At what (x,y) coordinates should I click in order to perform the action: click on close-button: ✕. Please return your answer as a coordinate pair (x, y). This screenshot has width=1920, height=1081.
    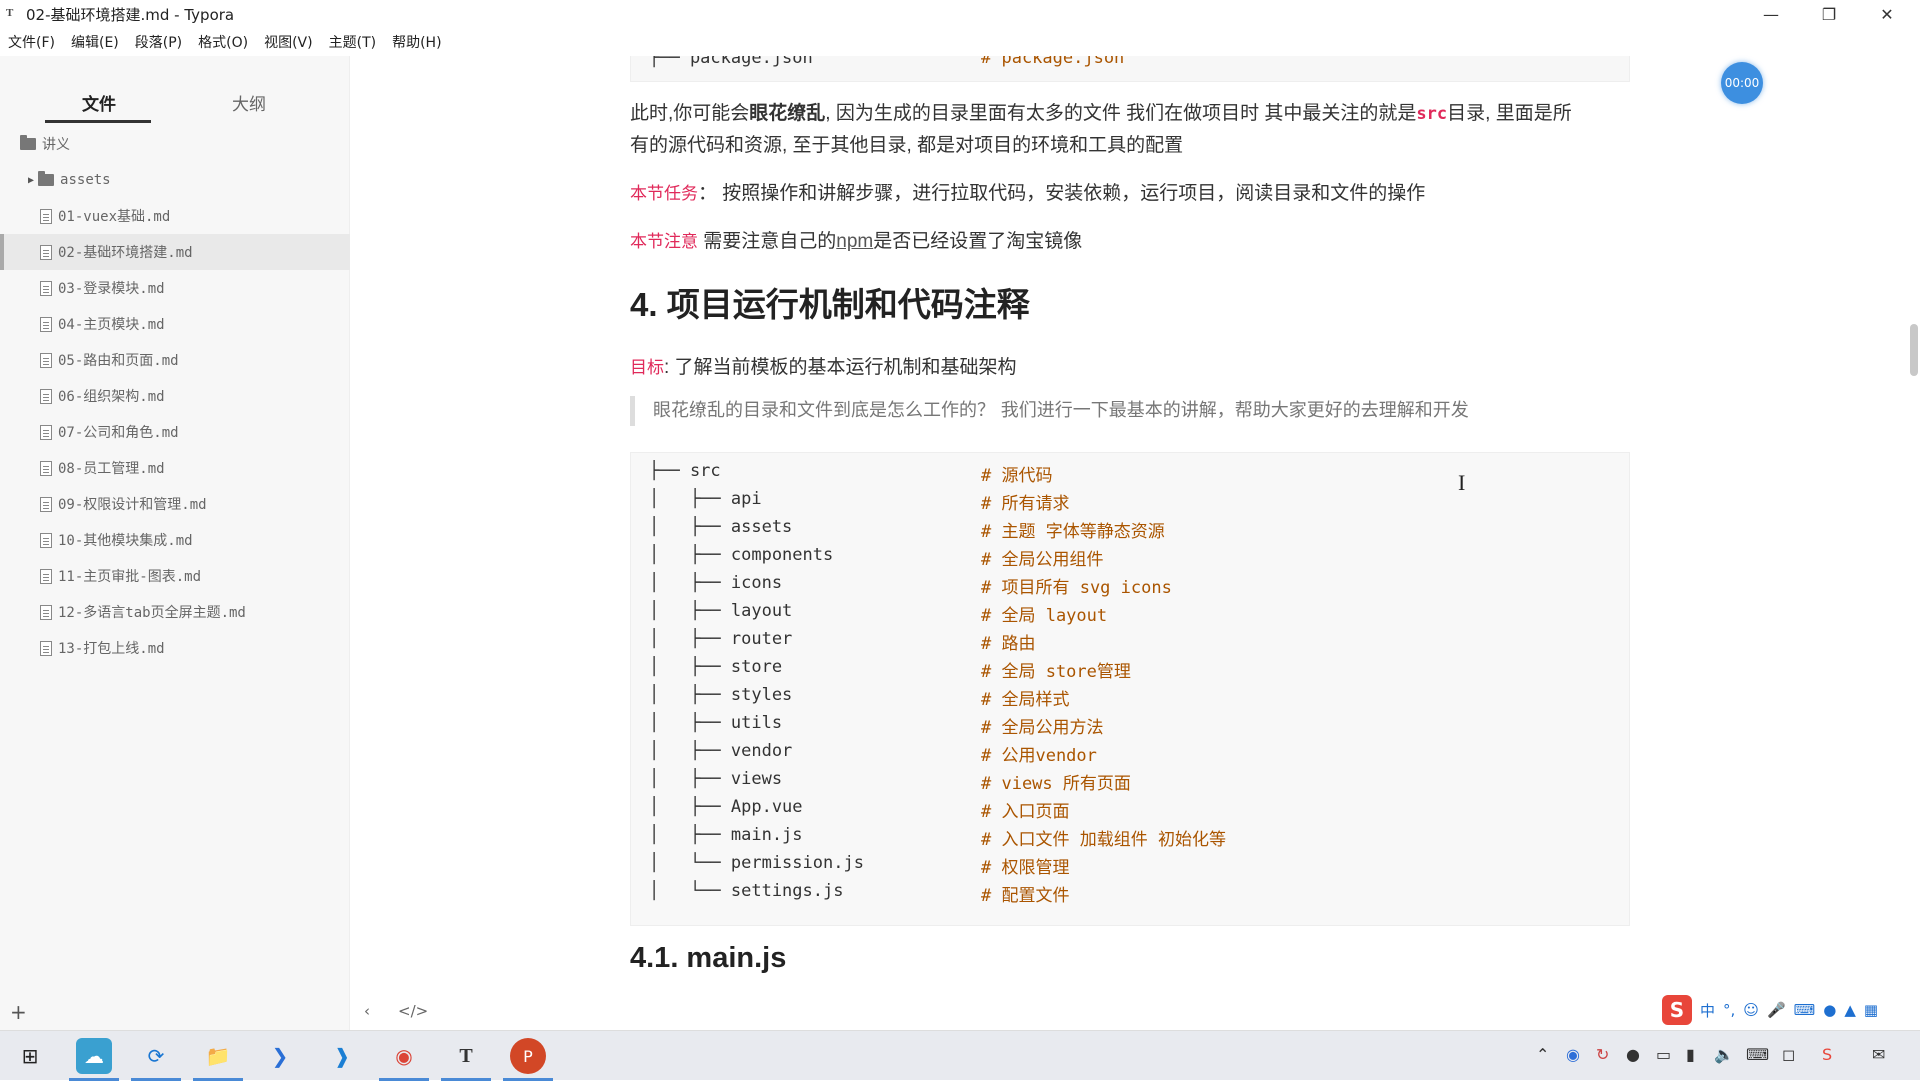
    Looking at the image, I should click on (1887, 14).